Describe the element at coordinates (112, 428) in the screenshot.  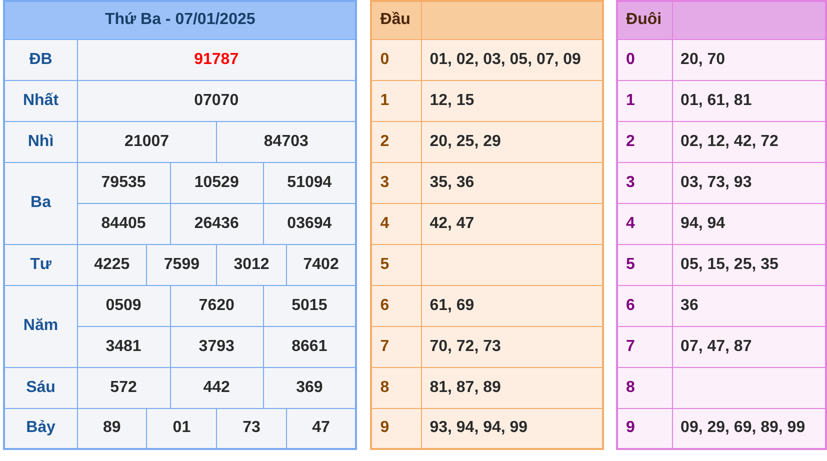
I see `prize-number: 89` at that location.